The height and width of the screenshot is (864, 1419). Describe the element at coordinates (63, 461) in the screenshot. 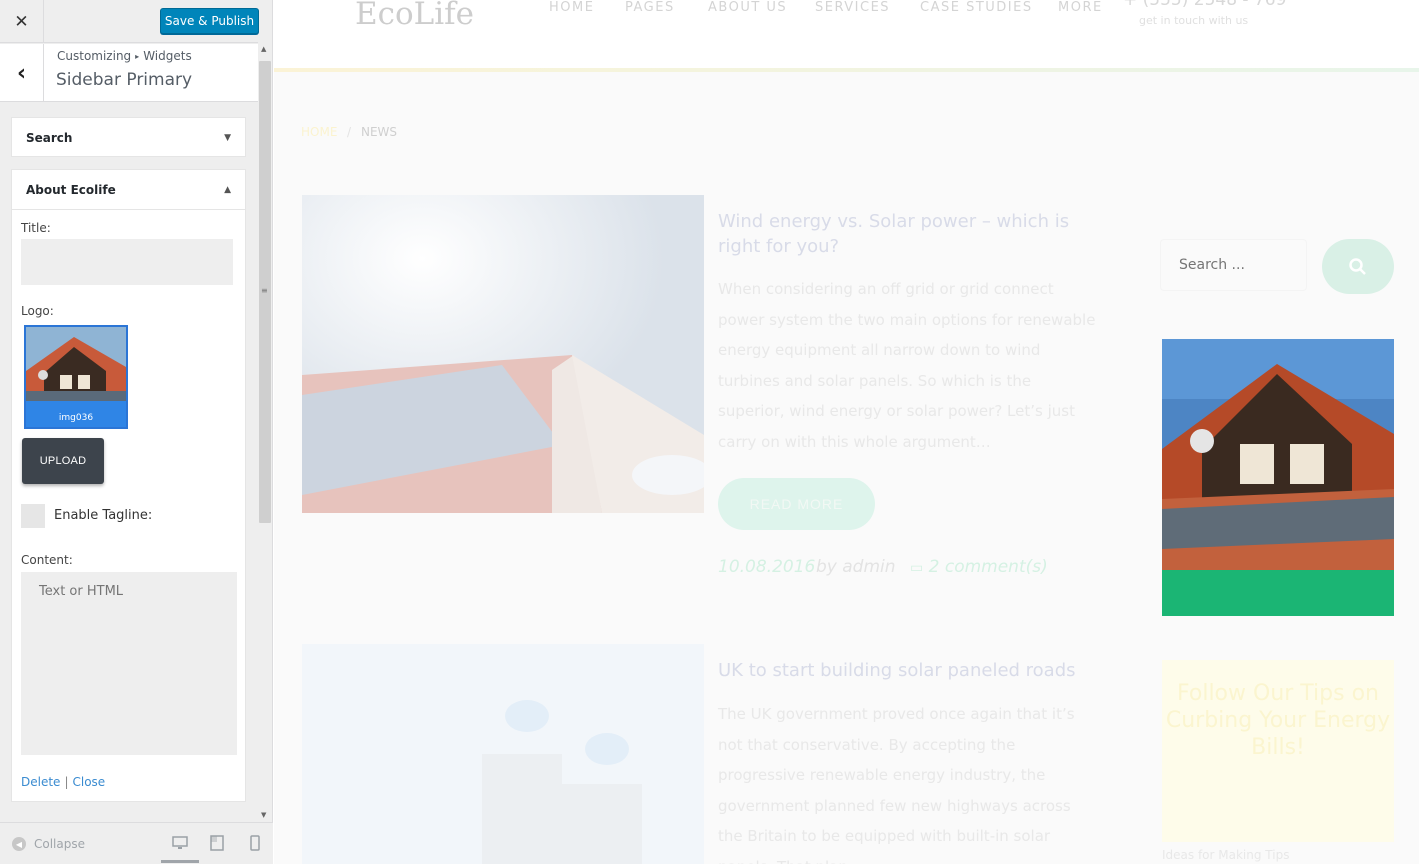

I see `upload-button: UPLOAD` at that location.